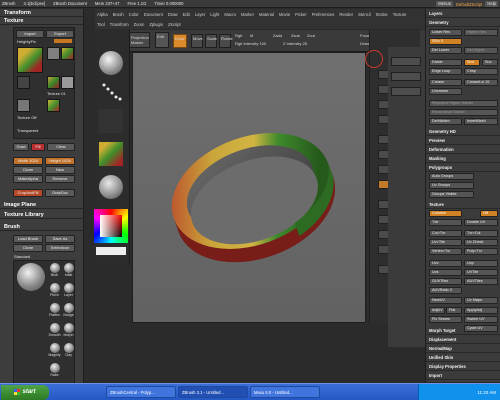  What do you see at coordinates (41, 13) in the screenshot?
I see `transform-menu-header: Transform` at bounding box center [41, 13].